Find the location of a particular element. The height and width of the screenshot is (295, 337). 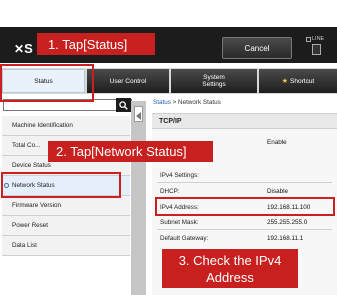

breadcrumb-current: Network Status is located at coordinates (199, 102).